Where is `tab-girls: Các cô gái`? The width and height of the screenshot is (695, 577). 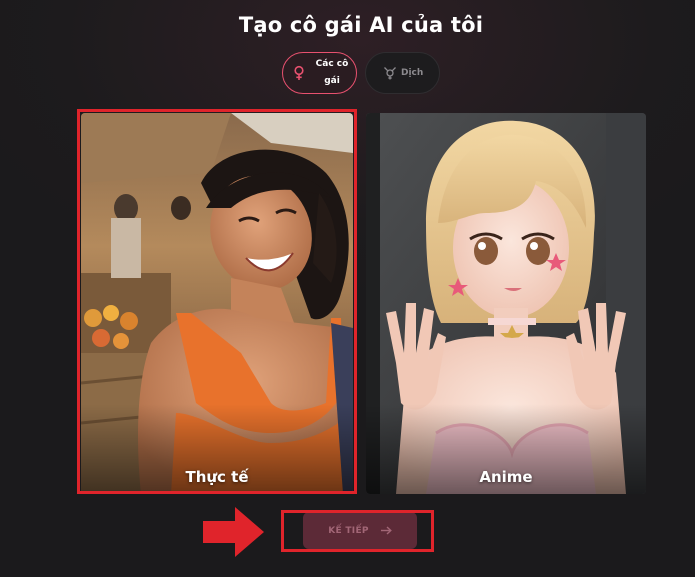 tab-girls: Các cô gái is located at coordinates (319, 73).